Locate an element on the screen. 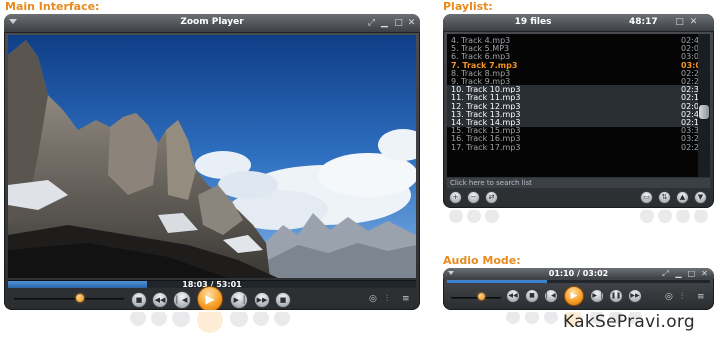 Image resolution: width=720 pixels, height=340 pixels. audio-previous-button: ▏◀ is located at coordinates (551, 296).